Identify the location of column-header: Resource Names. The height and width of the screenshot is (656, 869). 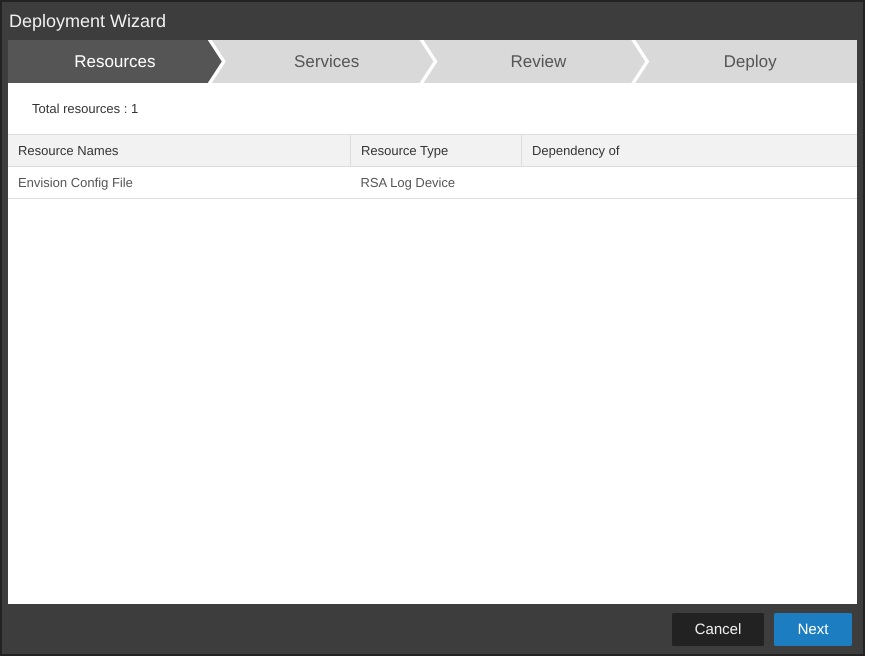
(179, 150).